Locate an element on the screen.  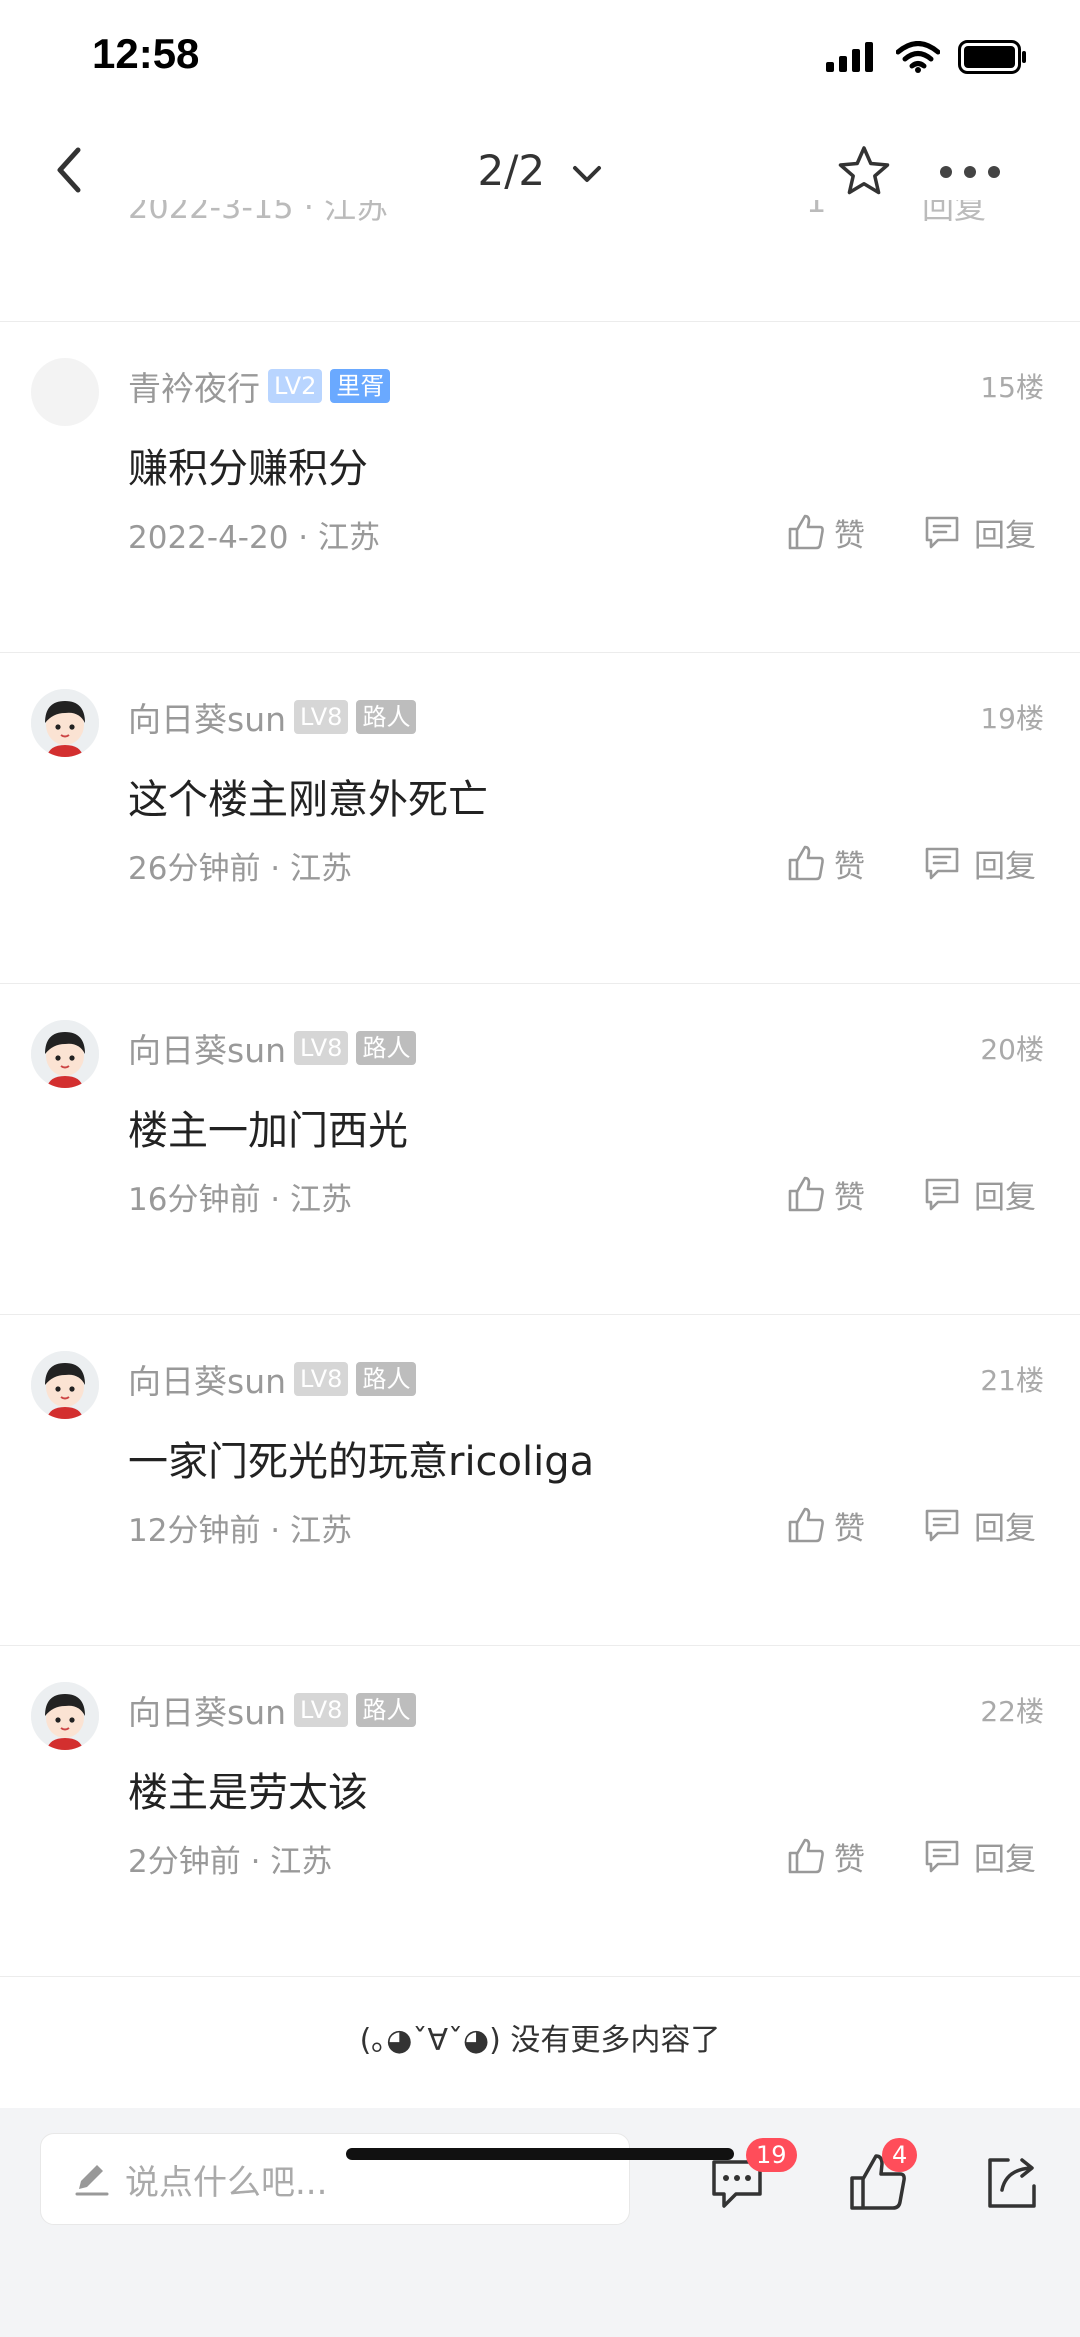
battery-icon is located at coordinates (992, 57).